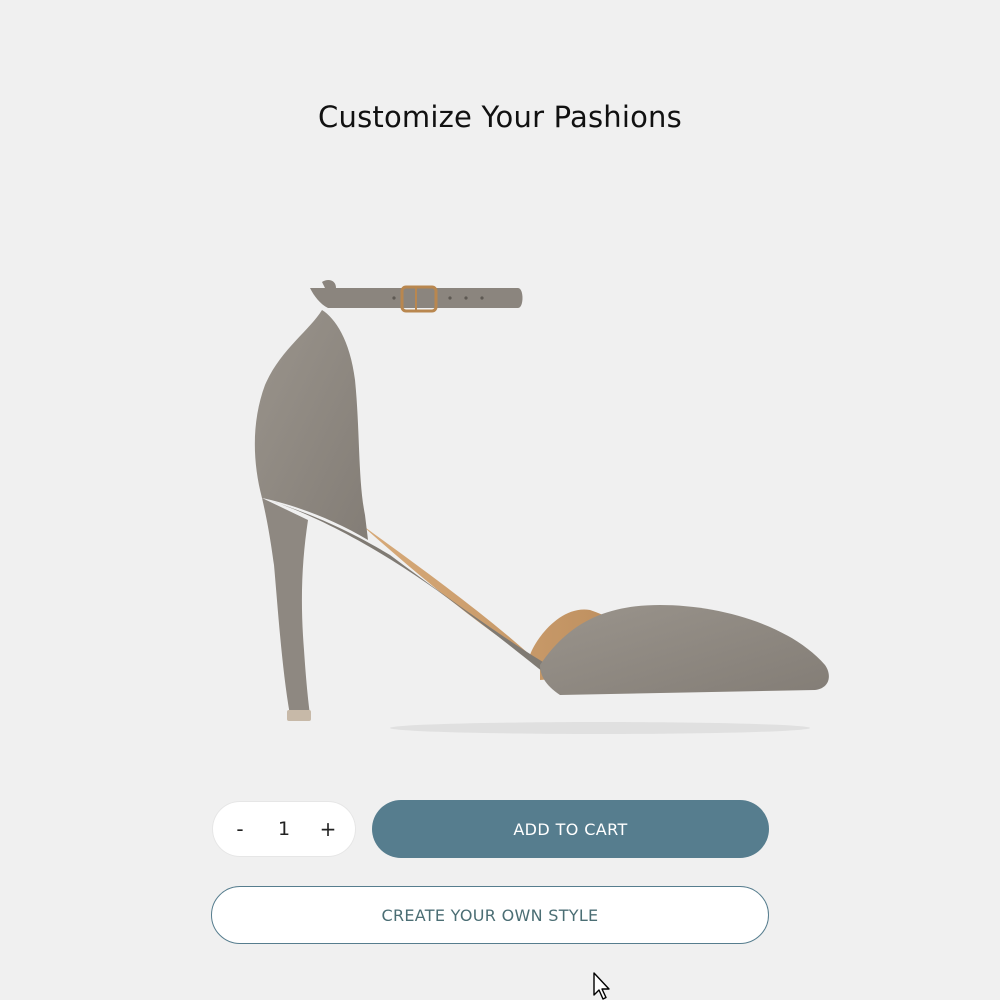 The height and width of the screenshot is (1000, 1000). I want to click on mouse-pointer-icon, so click(601, 986).